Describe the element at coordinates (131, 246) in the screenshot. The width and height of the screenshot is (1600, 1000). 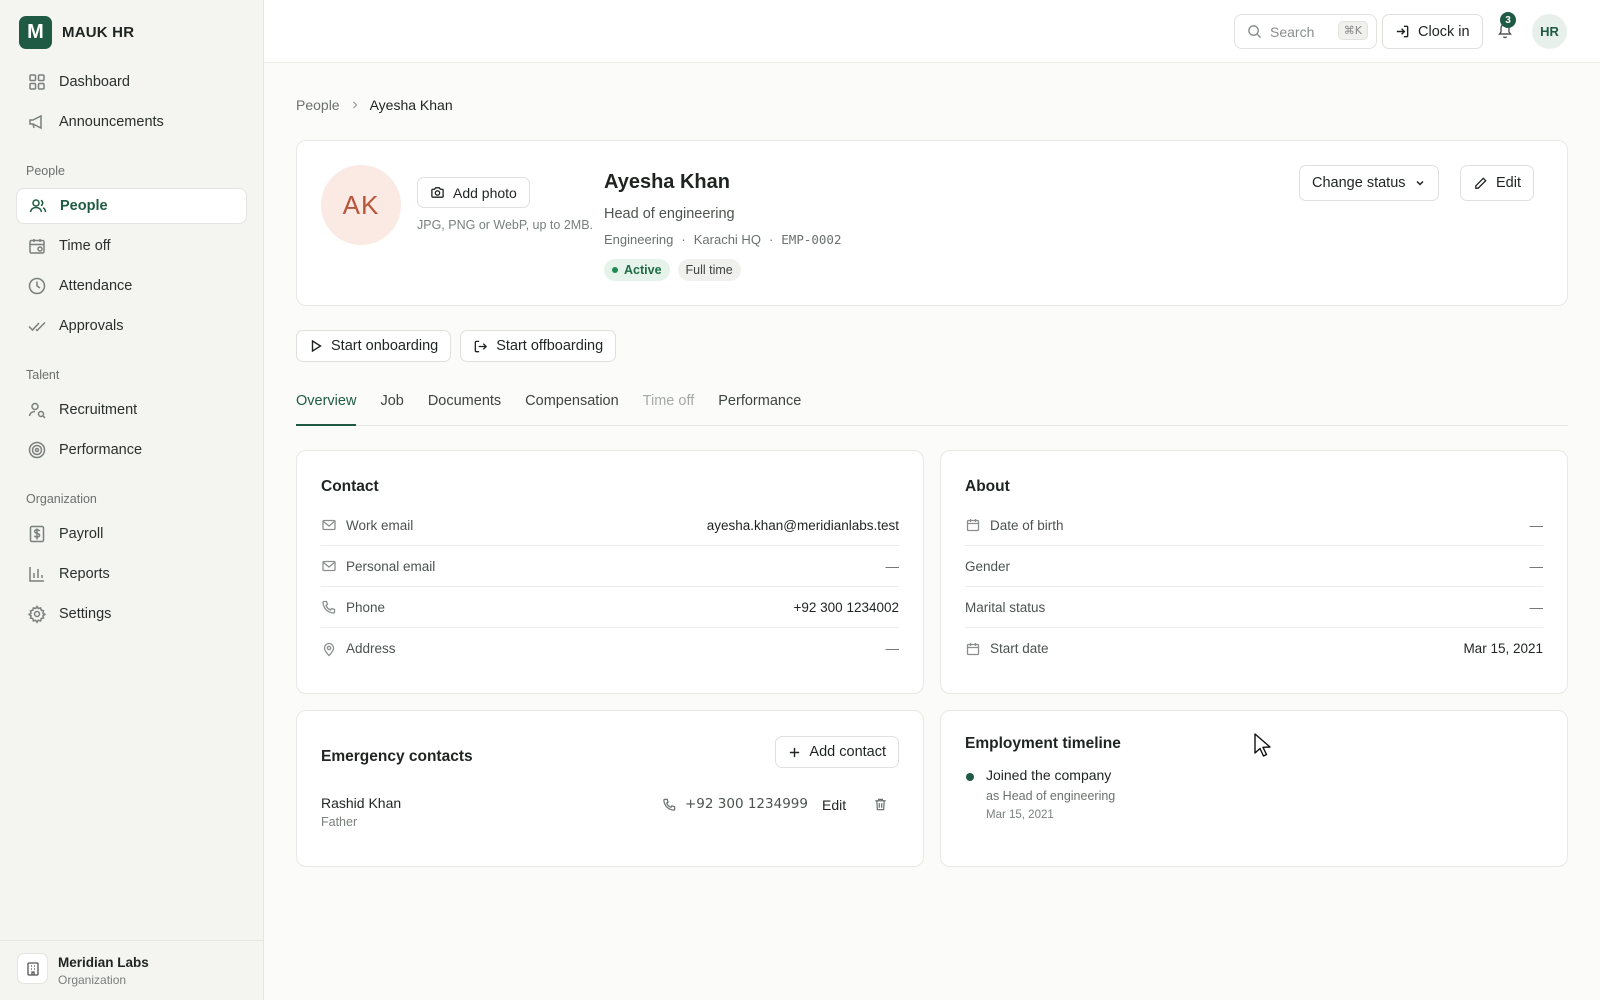
I see `sidebar-item-time-off: Time off` at that location.